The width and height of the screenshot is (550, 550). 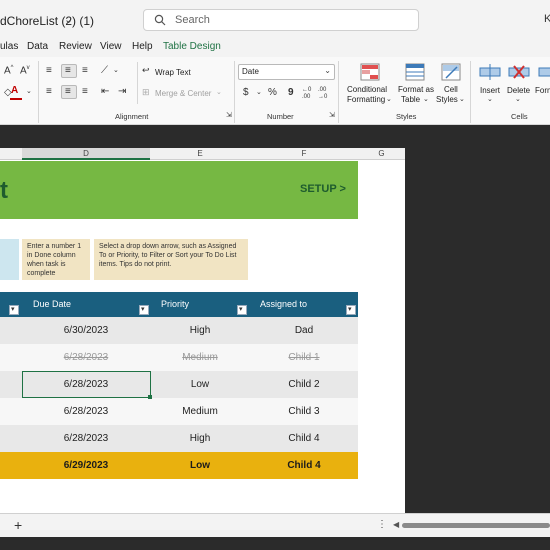 What do you see at coordinates (122, 91) in the screenshot?
I see `increase-indent-icon: ⇥` at bounding box center [122, 91].